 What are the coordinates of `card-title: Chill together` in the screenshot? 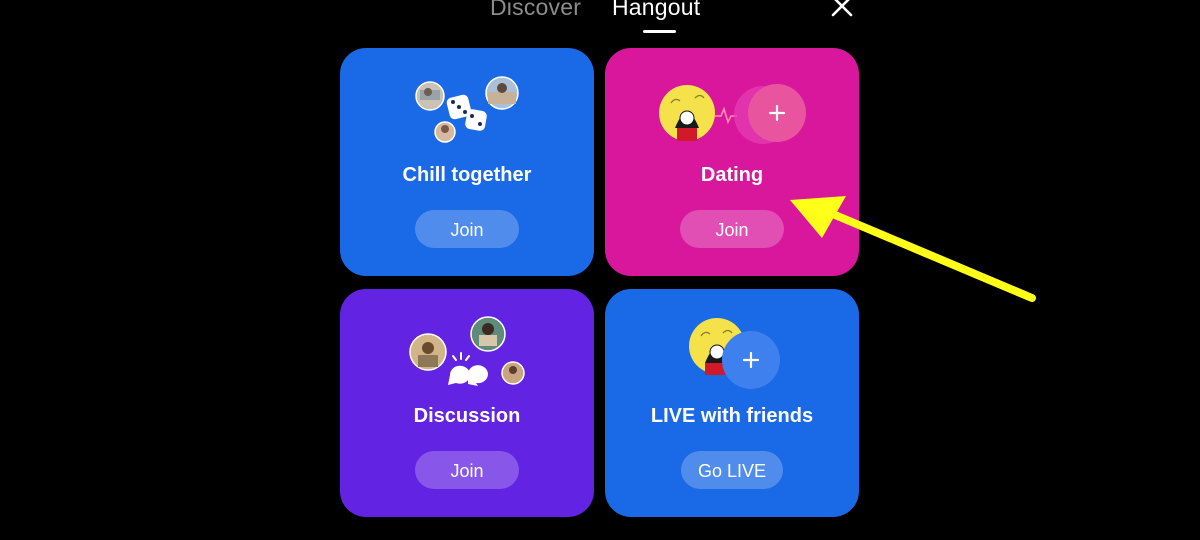 It's located at (467, 175).